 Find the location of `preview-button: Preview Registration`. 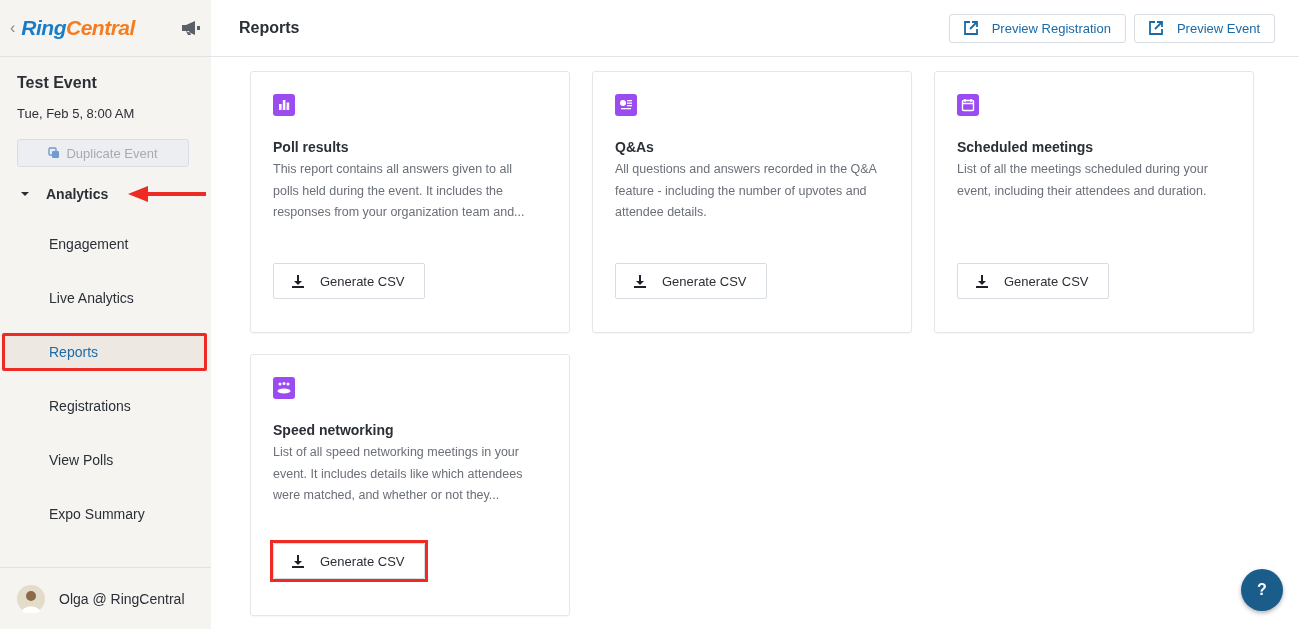

preview-button: Preview Registration is located at coordinates (1037, 28).